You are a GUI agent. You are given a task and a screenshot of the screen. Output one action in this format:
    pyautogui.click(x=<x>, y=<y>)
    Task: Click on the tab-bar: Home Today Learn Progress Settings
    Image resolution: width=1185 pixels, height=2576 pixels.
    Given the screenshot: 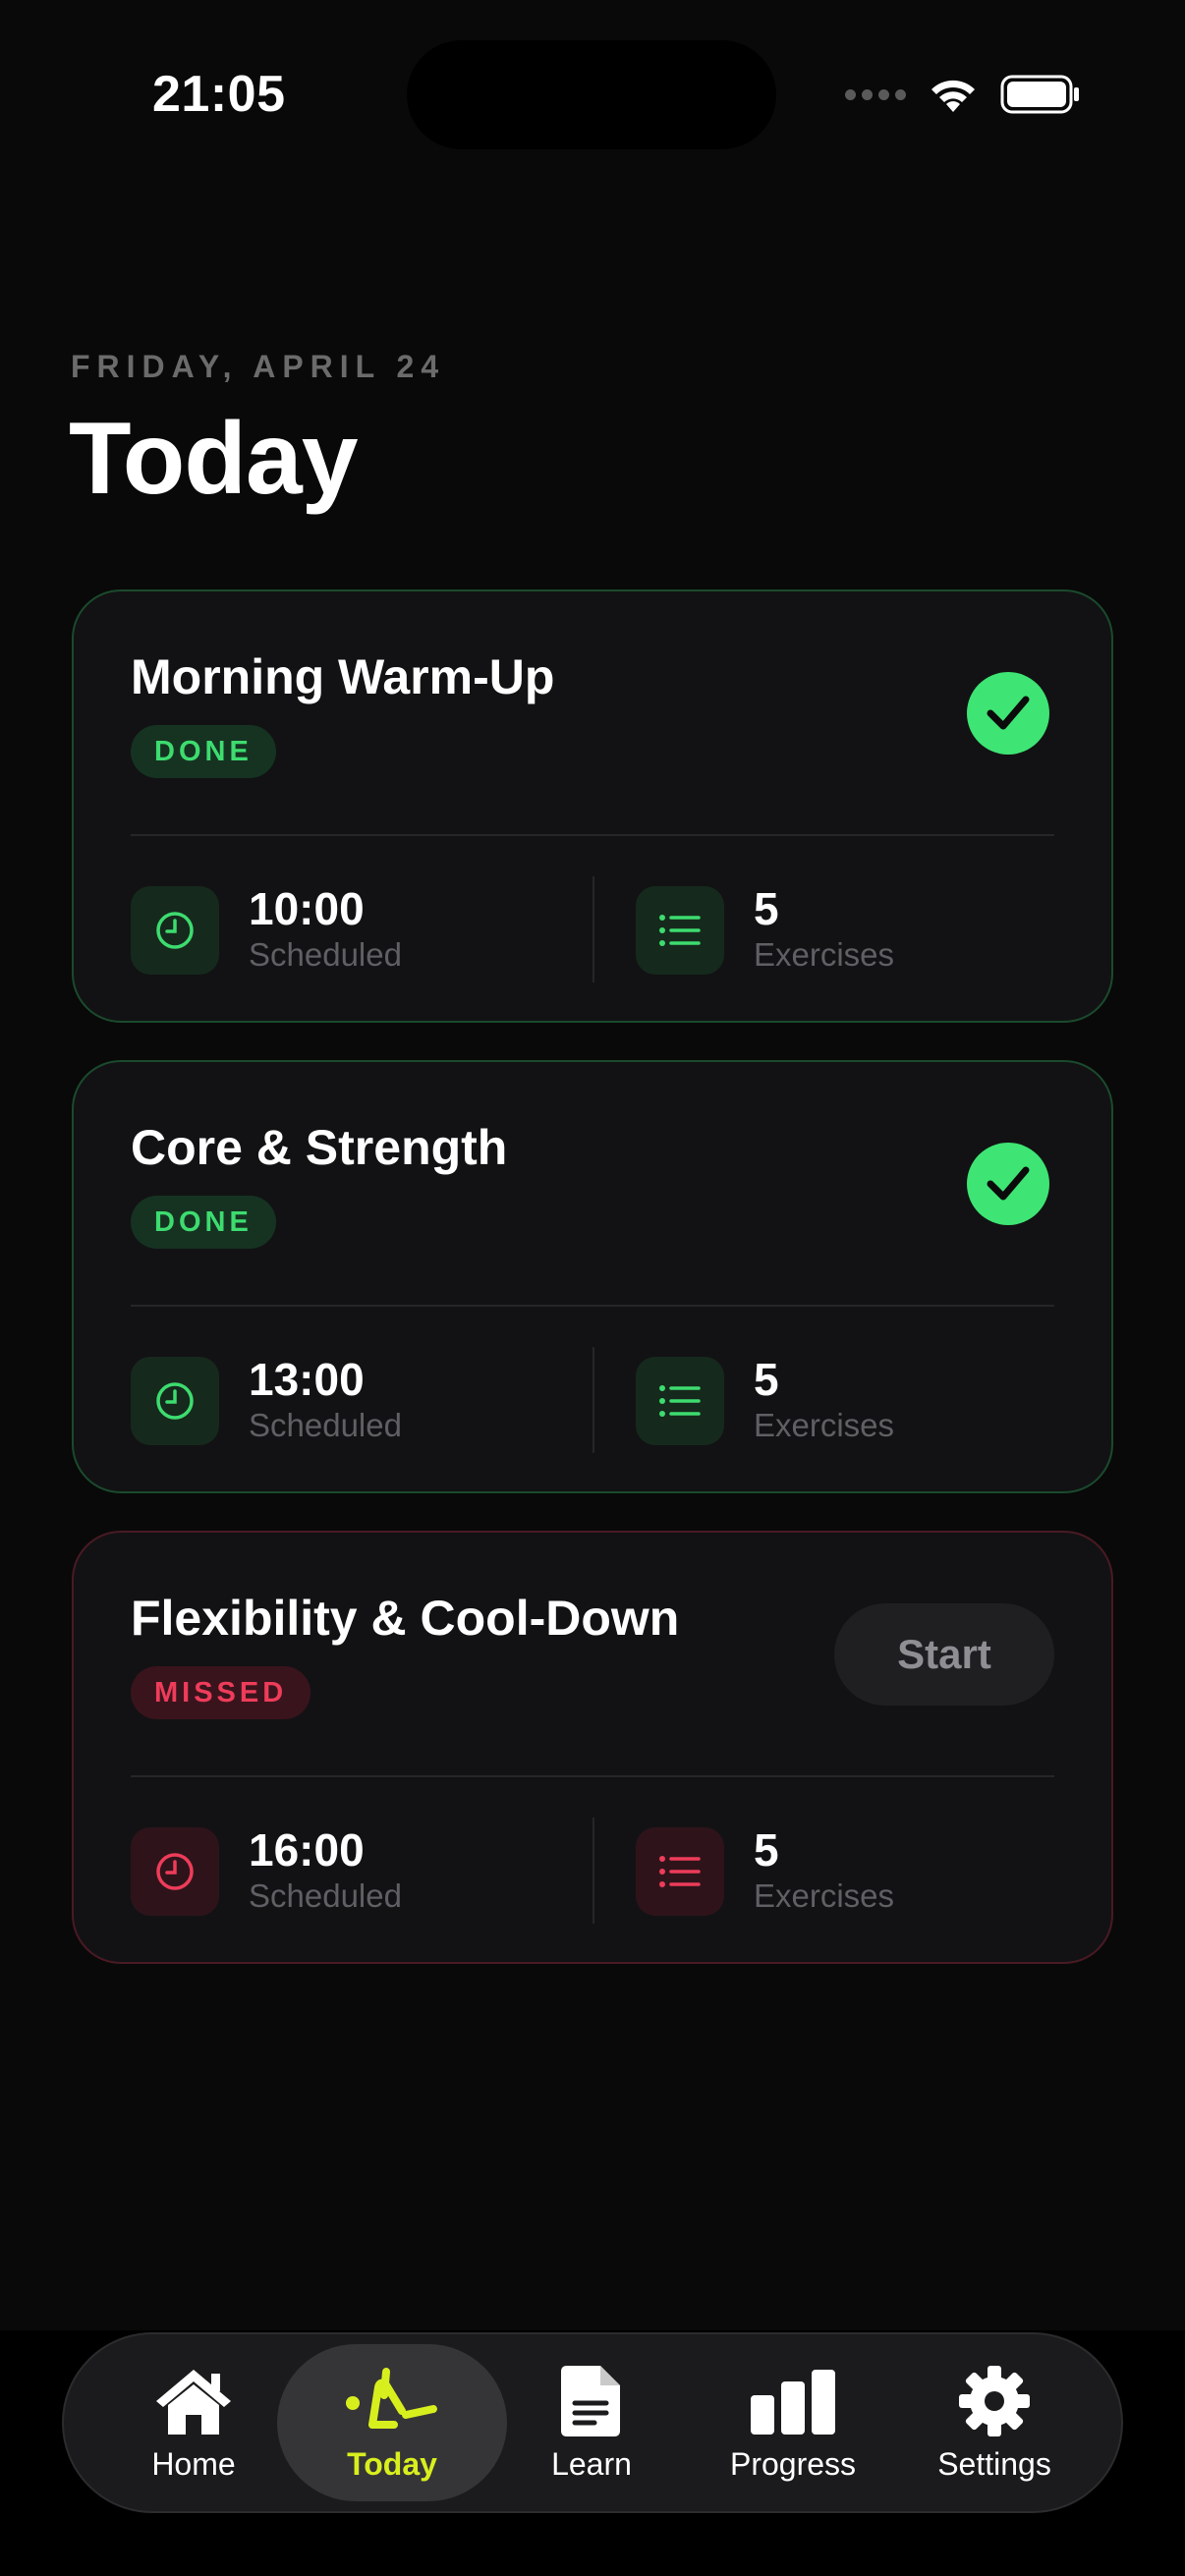 What is the action you would take?
    pyautogui.click(x=592, y=2422)
    